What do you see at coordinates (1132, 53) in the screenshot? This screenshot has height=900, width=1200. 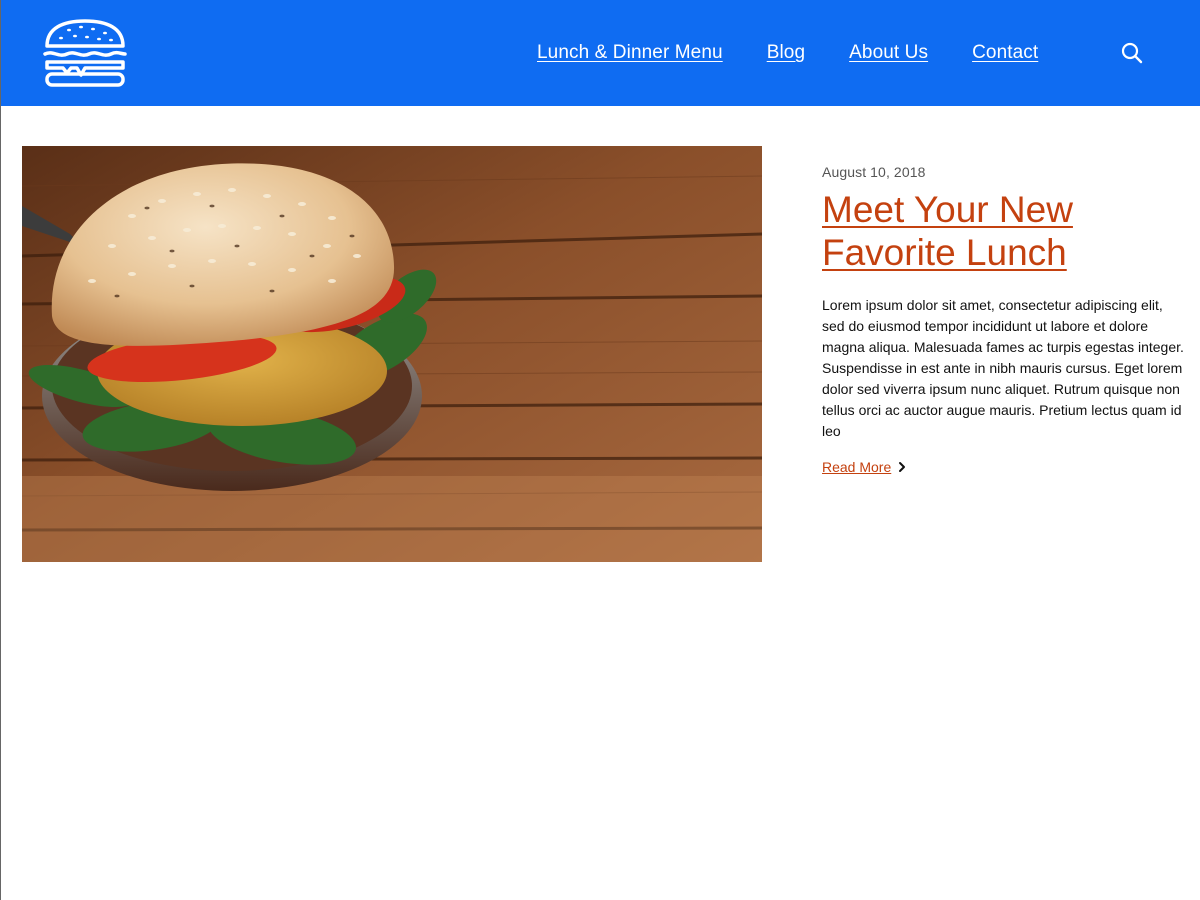 I see `search-icon` at bounding box center [1132, 53].